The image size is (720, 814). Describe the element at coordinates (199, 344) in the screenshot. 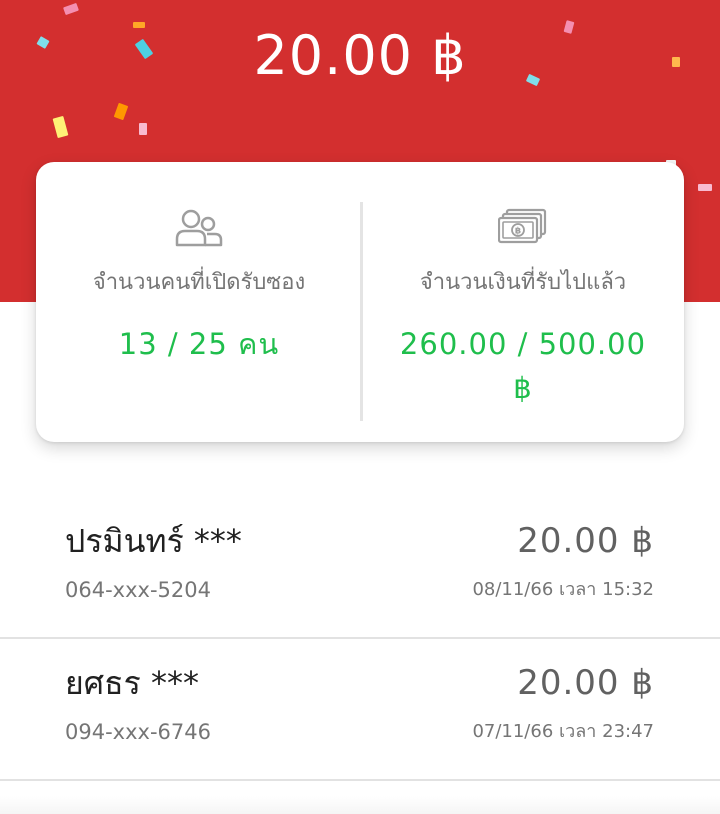

I see `people-value: 13 / 25 คน` at that location.